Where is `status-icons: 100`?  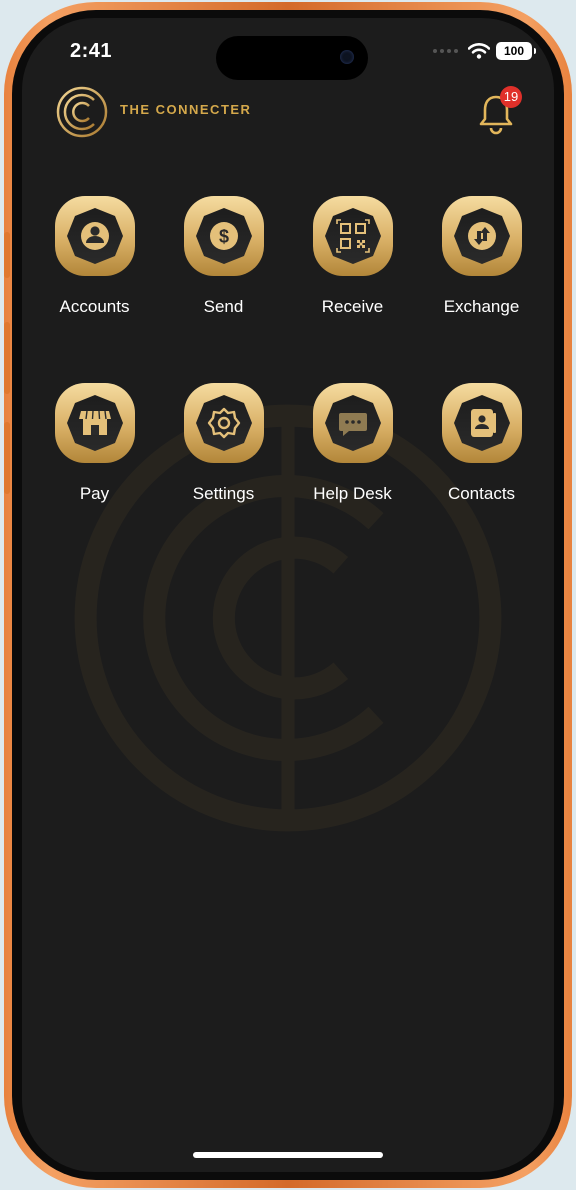 status-icons: 100 is located at coordinates (484, 51).